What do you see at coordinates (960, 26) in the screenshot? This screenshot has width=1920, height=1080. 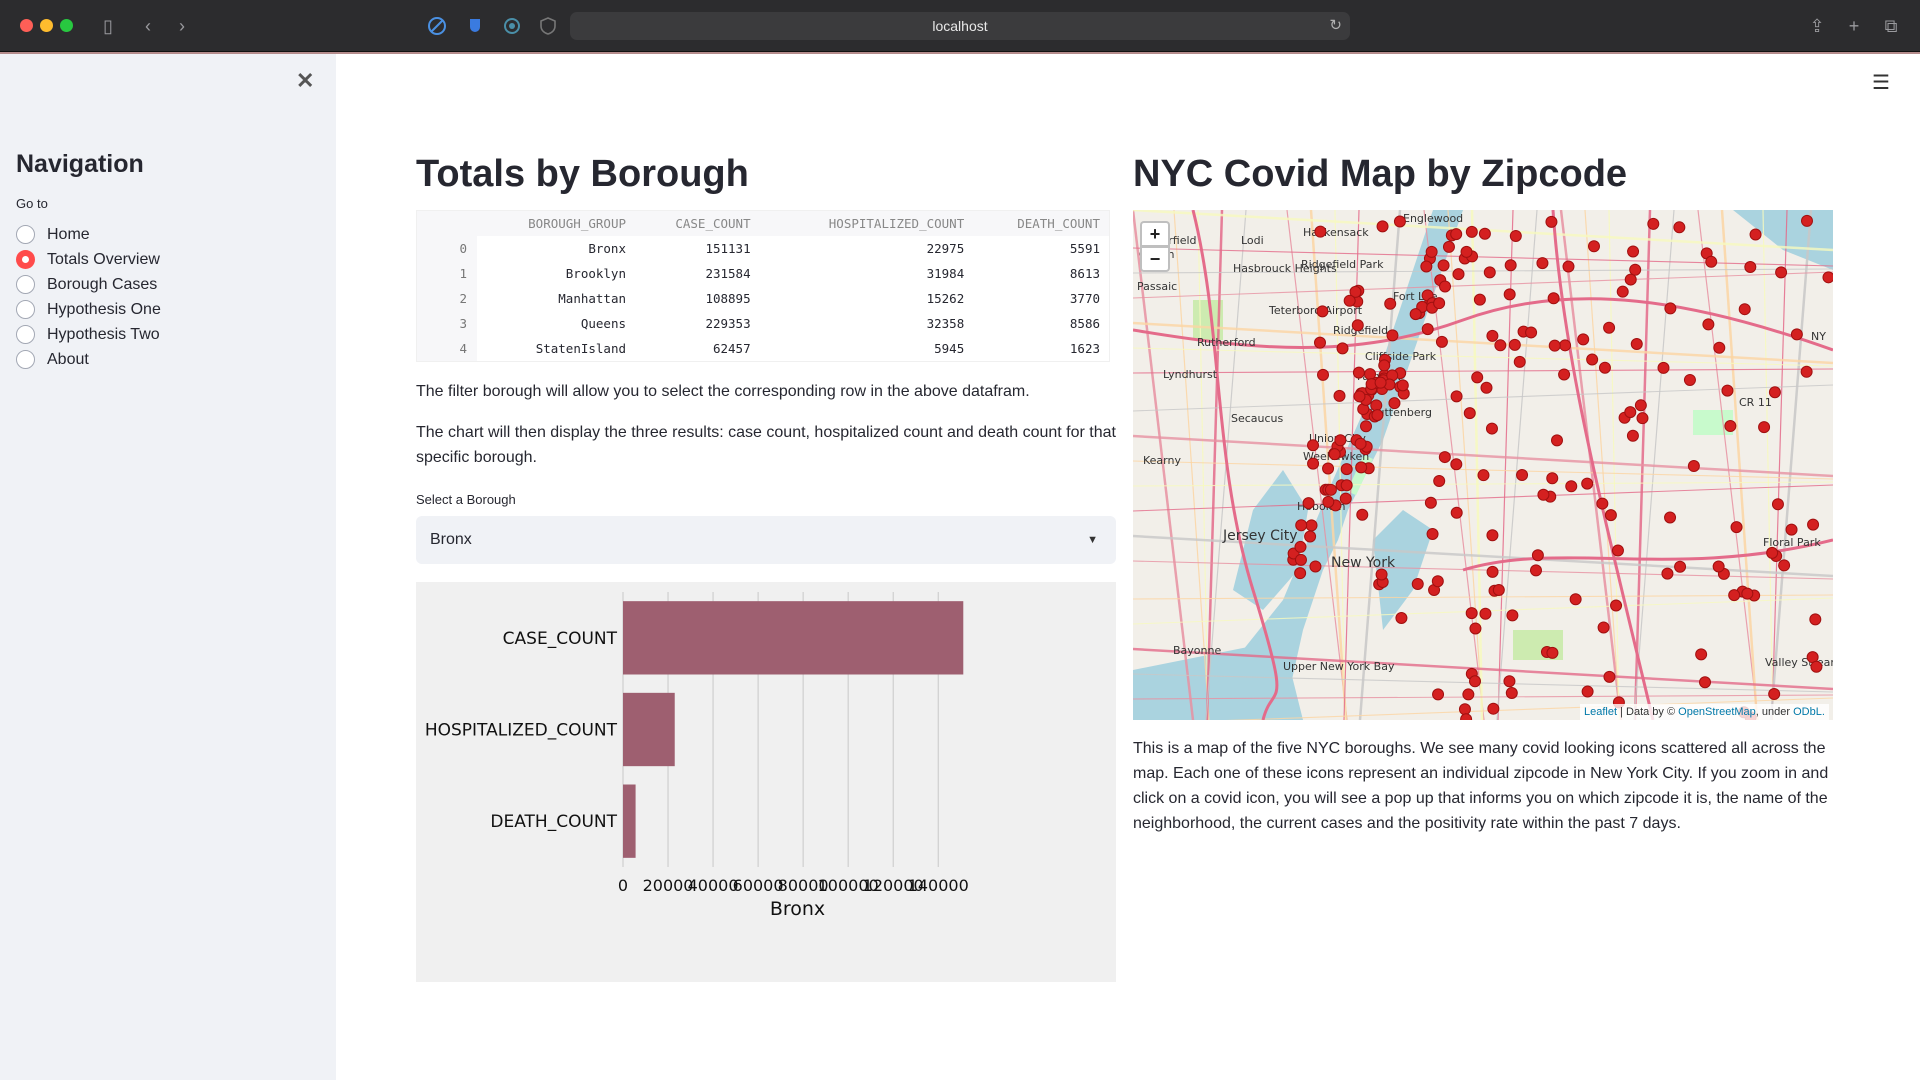 I see `address-bar: localhost ↻` at bounding box center [960, 26].